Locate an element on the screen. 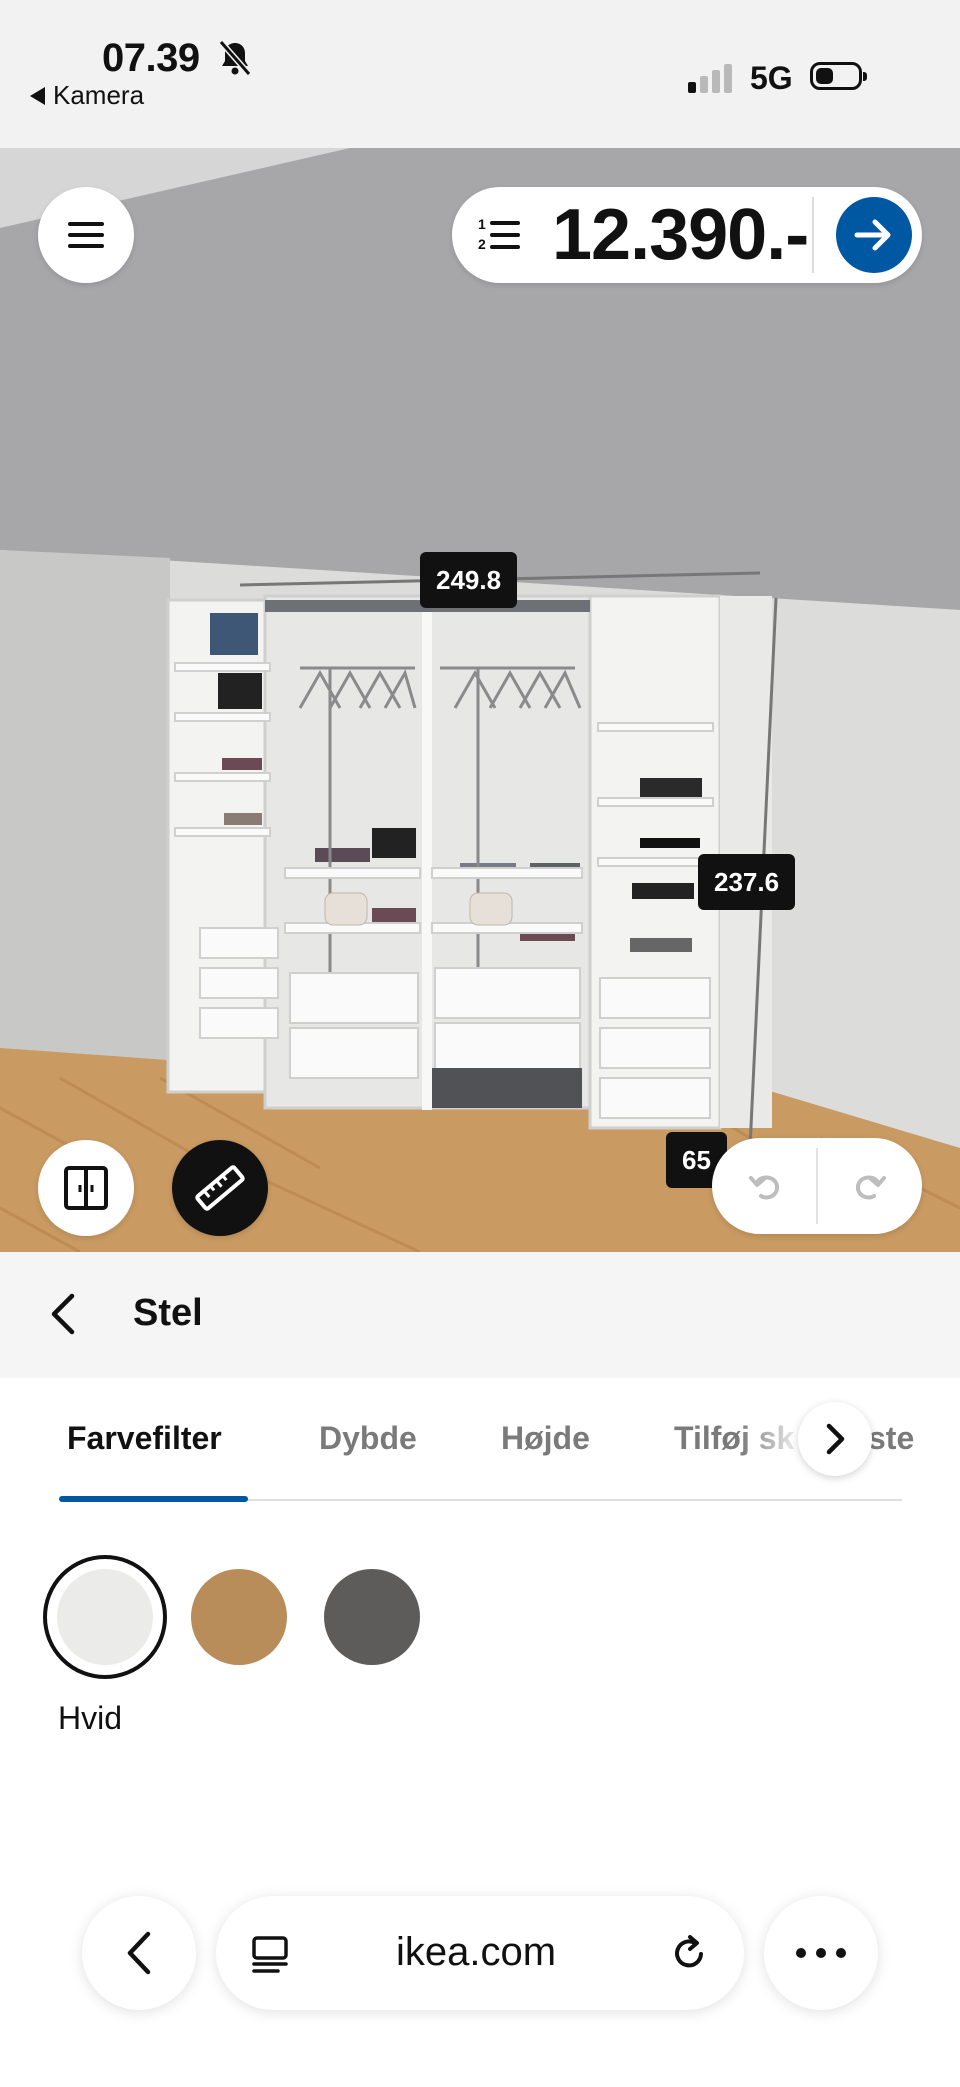  undo-redo-group is located at coordinates (817, 1186).